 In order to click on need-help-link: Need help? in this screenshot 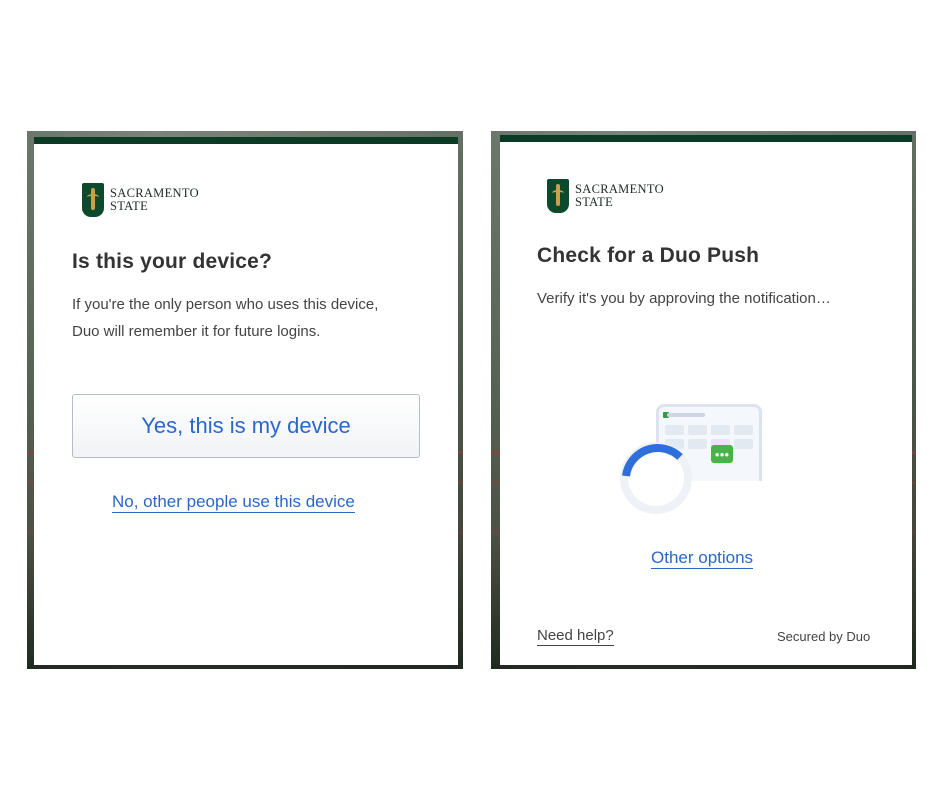, I will do `click(575, 636)`.